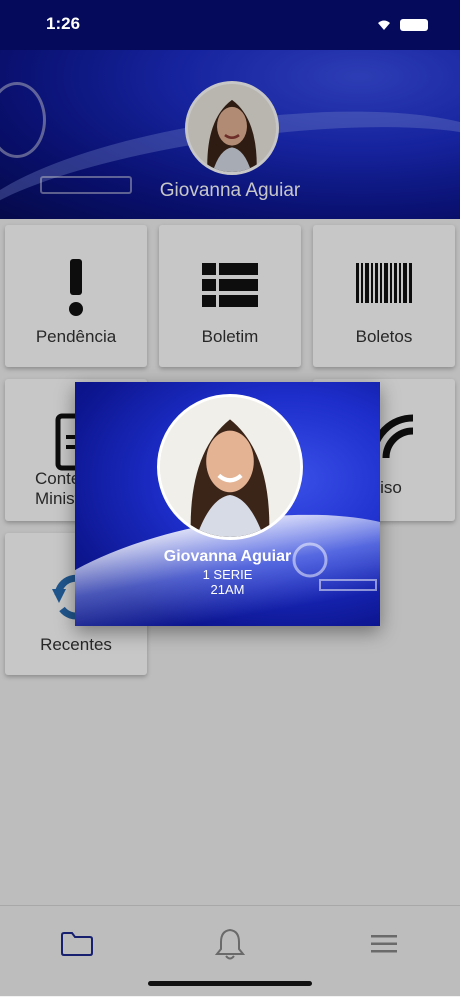  Describe the element at coordinates (63, 23) in the screenshot. I see `status-time: 1:26` at that location.